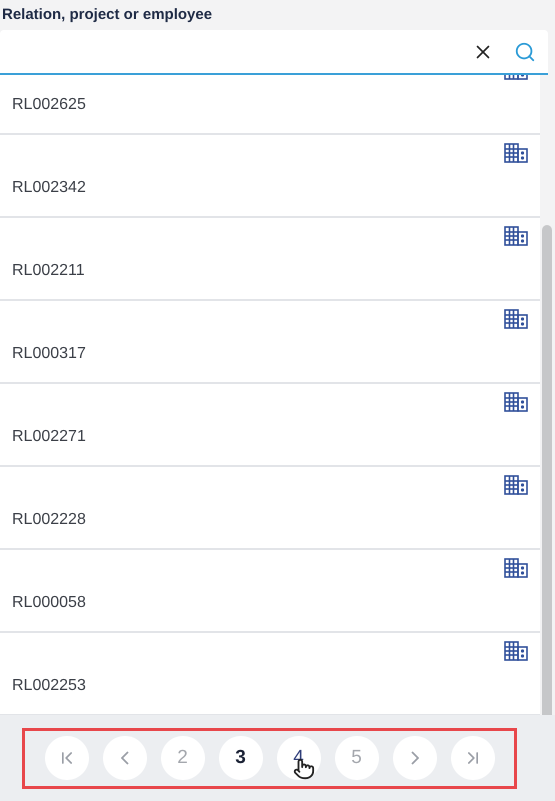 The width and height of the screenshot is (555, 801). I want to click on result-item: RL000058, so click(270, 591).